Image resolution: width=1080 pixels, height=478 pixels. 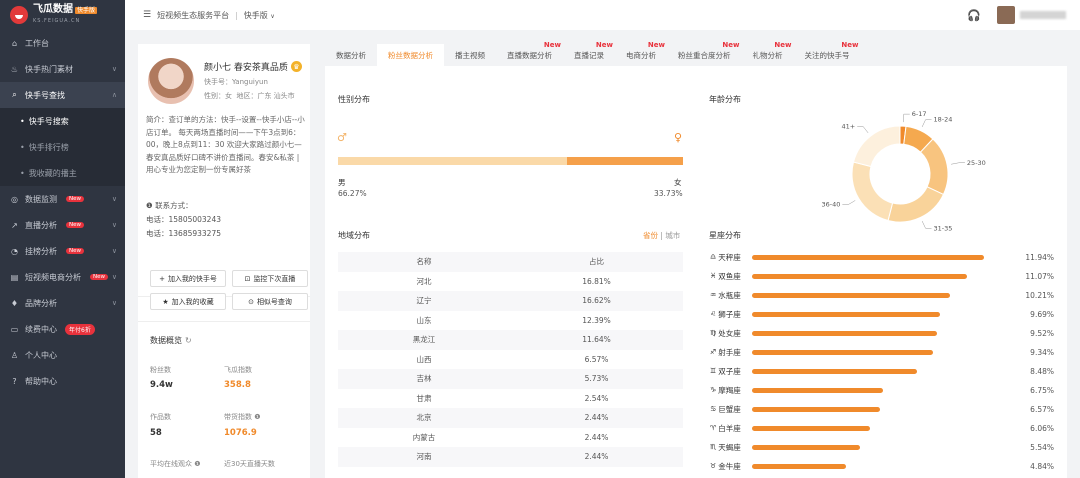 I want to click on sidebar-item-2: ⌕ 快手号查找 ∧, so click(x=62, y=95).